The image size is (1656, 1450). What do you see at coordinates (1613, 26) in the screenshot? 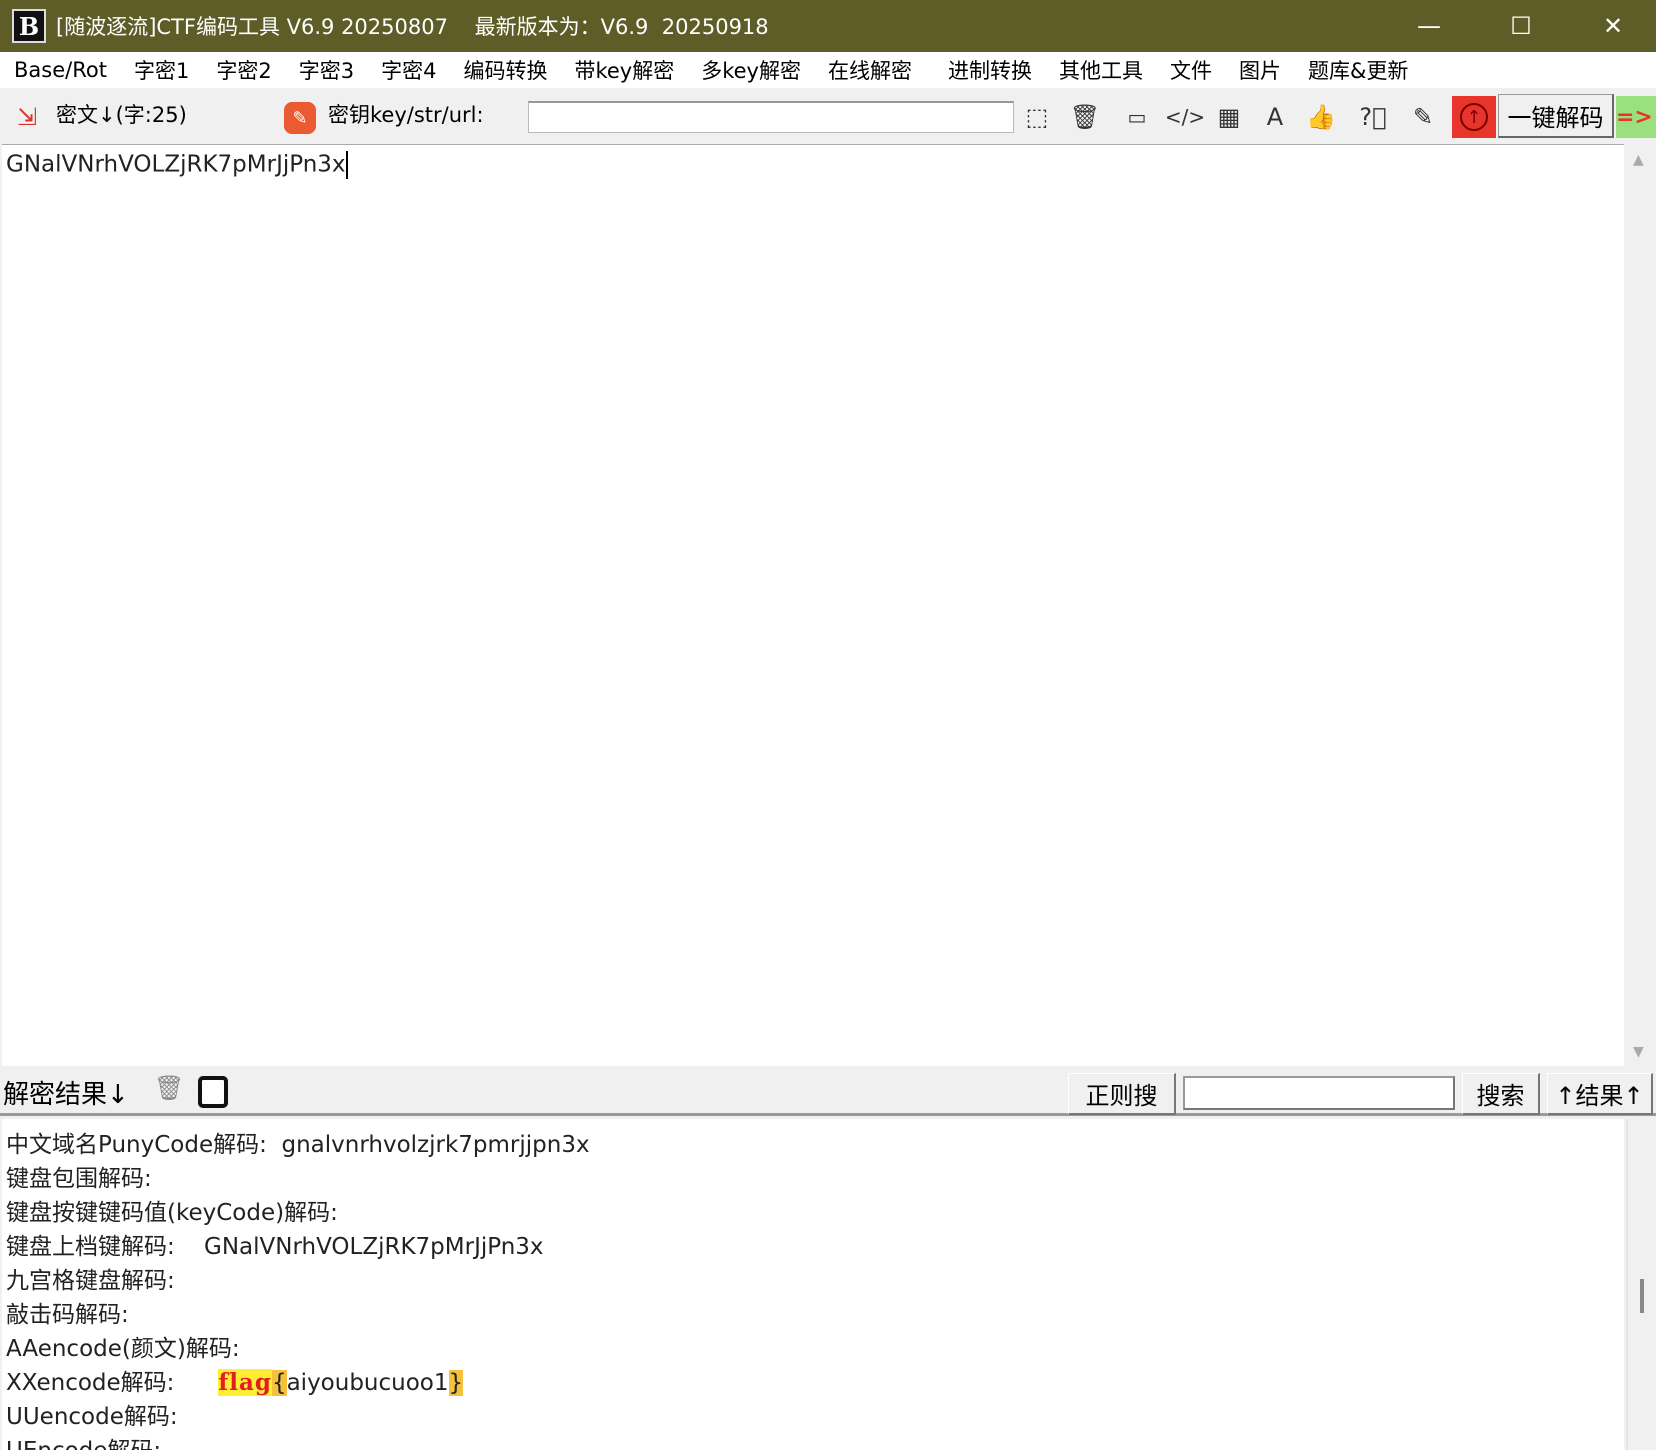
I see `close-button: ✕` at bounding box center [1613, 26].